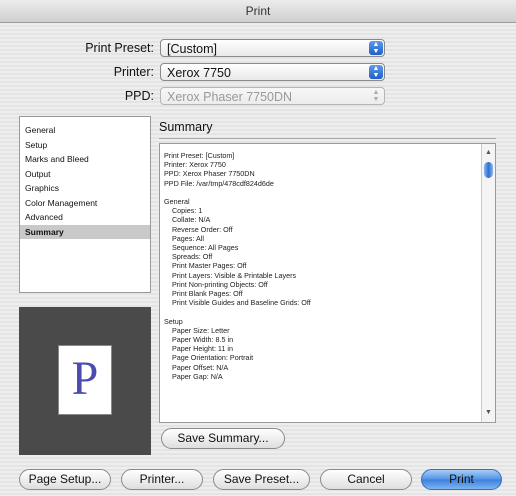 The width and height of the screenshot is (516, 496). What do you see at coordinates (77, 96) in the screenshot?
I see `ppd-row: PPD:` at bounding box center [77, 96].